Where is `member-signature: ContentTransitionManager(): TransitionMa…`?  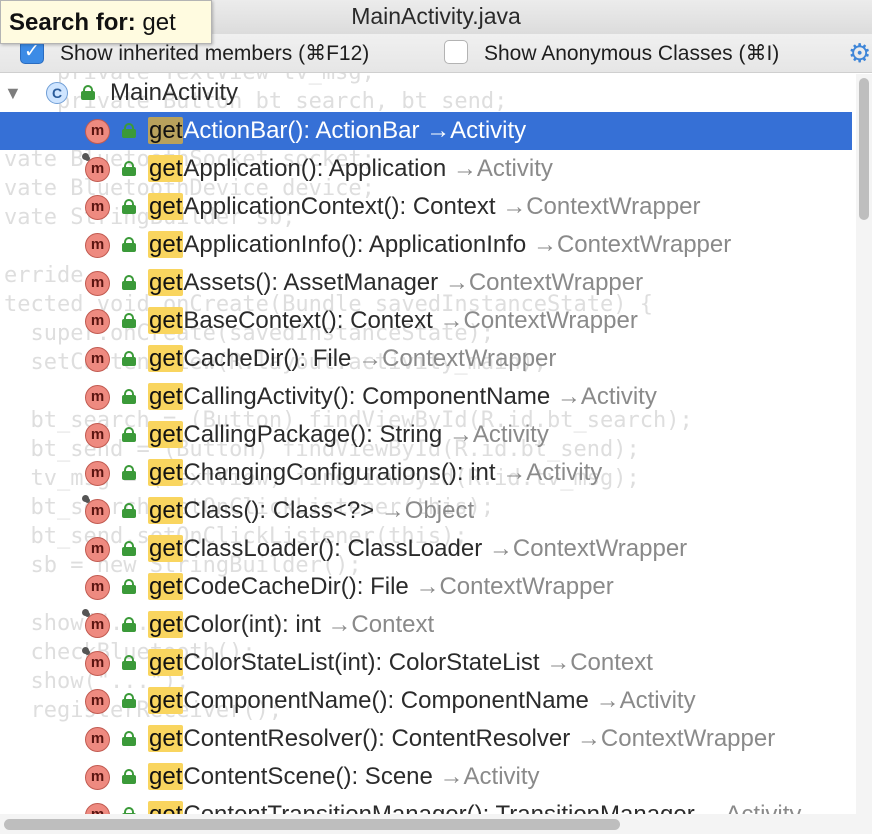
member-signature: ContentTransitionManager(): TransitionMa… is located at coordinates (438, 807).